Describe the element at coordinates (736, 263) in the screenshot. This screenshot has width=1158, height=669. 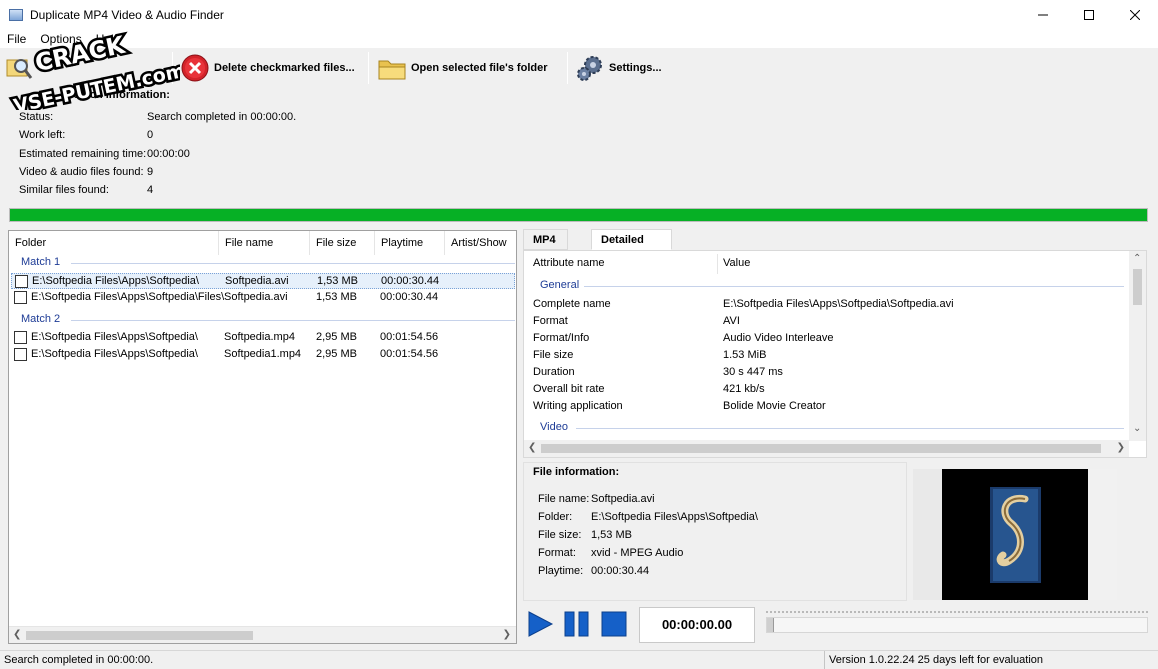
I see `column-value: Value` at that location.